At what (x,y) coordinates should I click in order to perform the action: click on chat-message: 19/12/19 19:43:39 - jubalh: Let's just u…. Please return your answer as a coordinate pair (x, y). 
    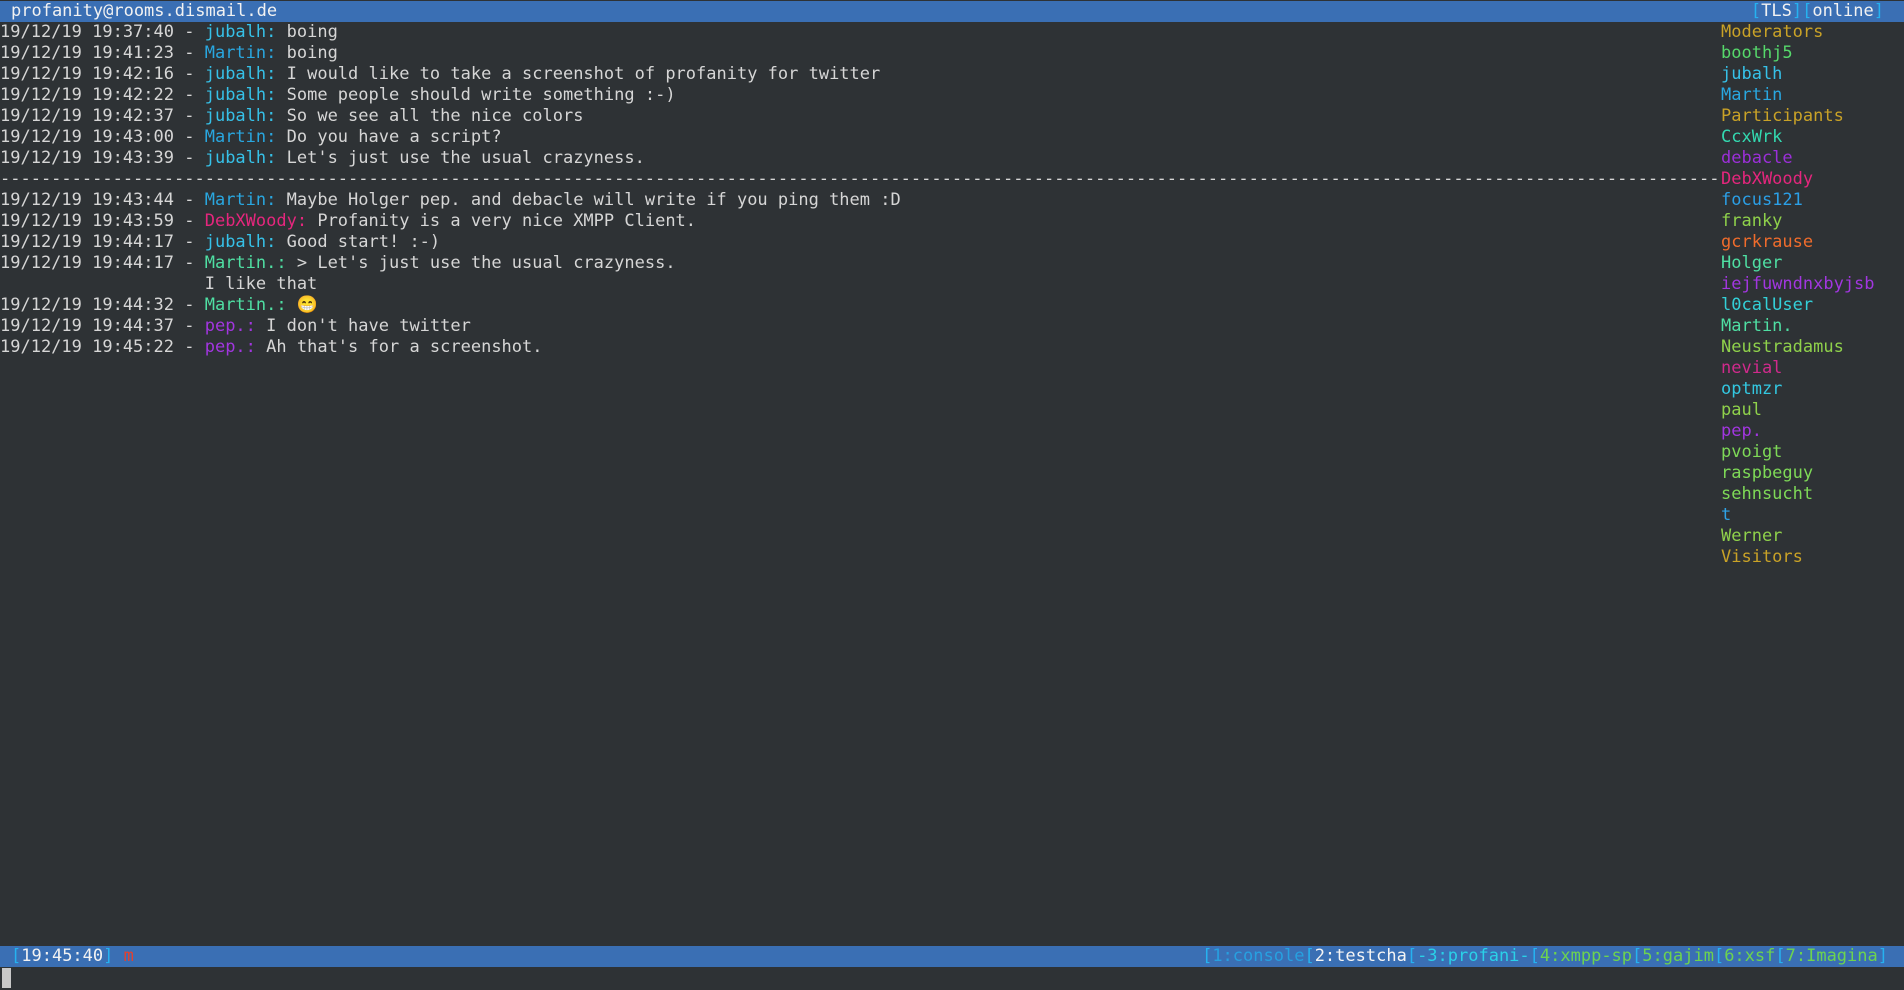
    Looking at the image, I should click on (850, 158).